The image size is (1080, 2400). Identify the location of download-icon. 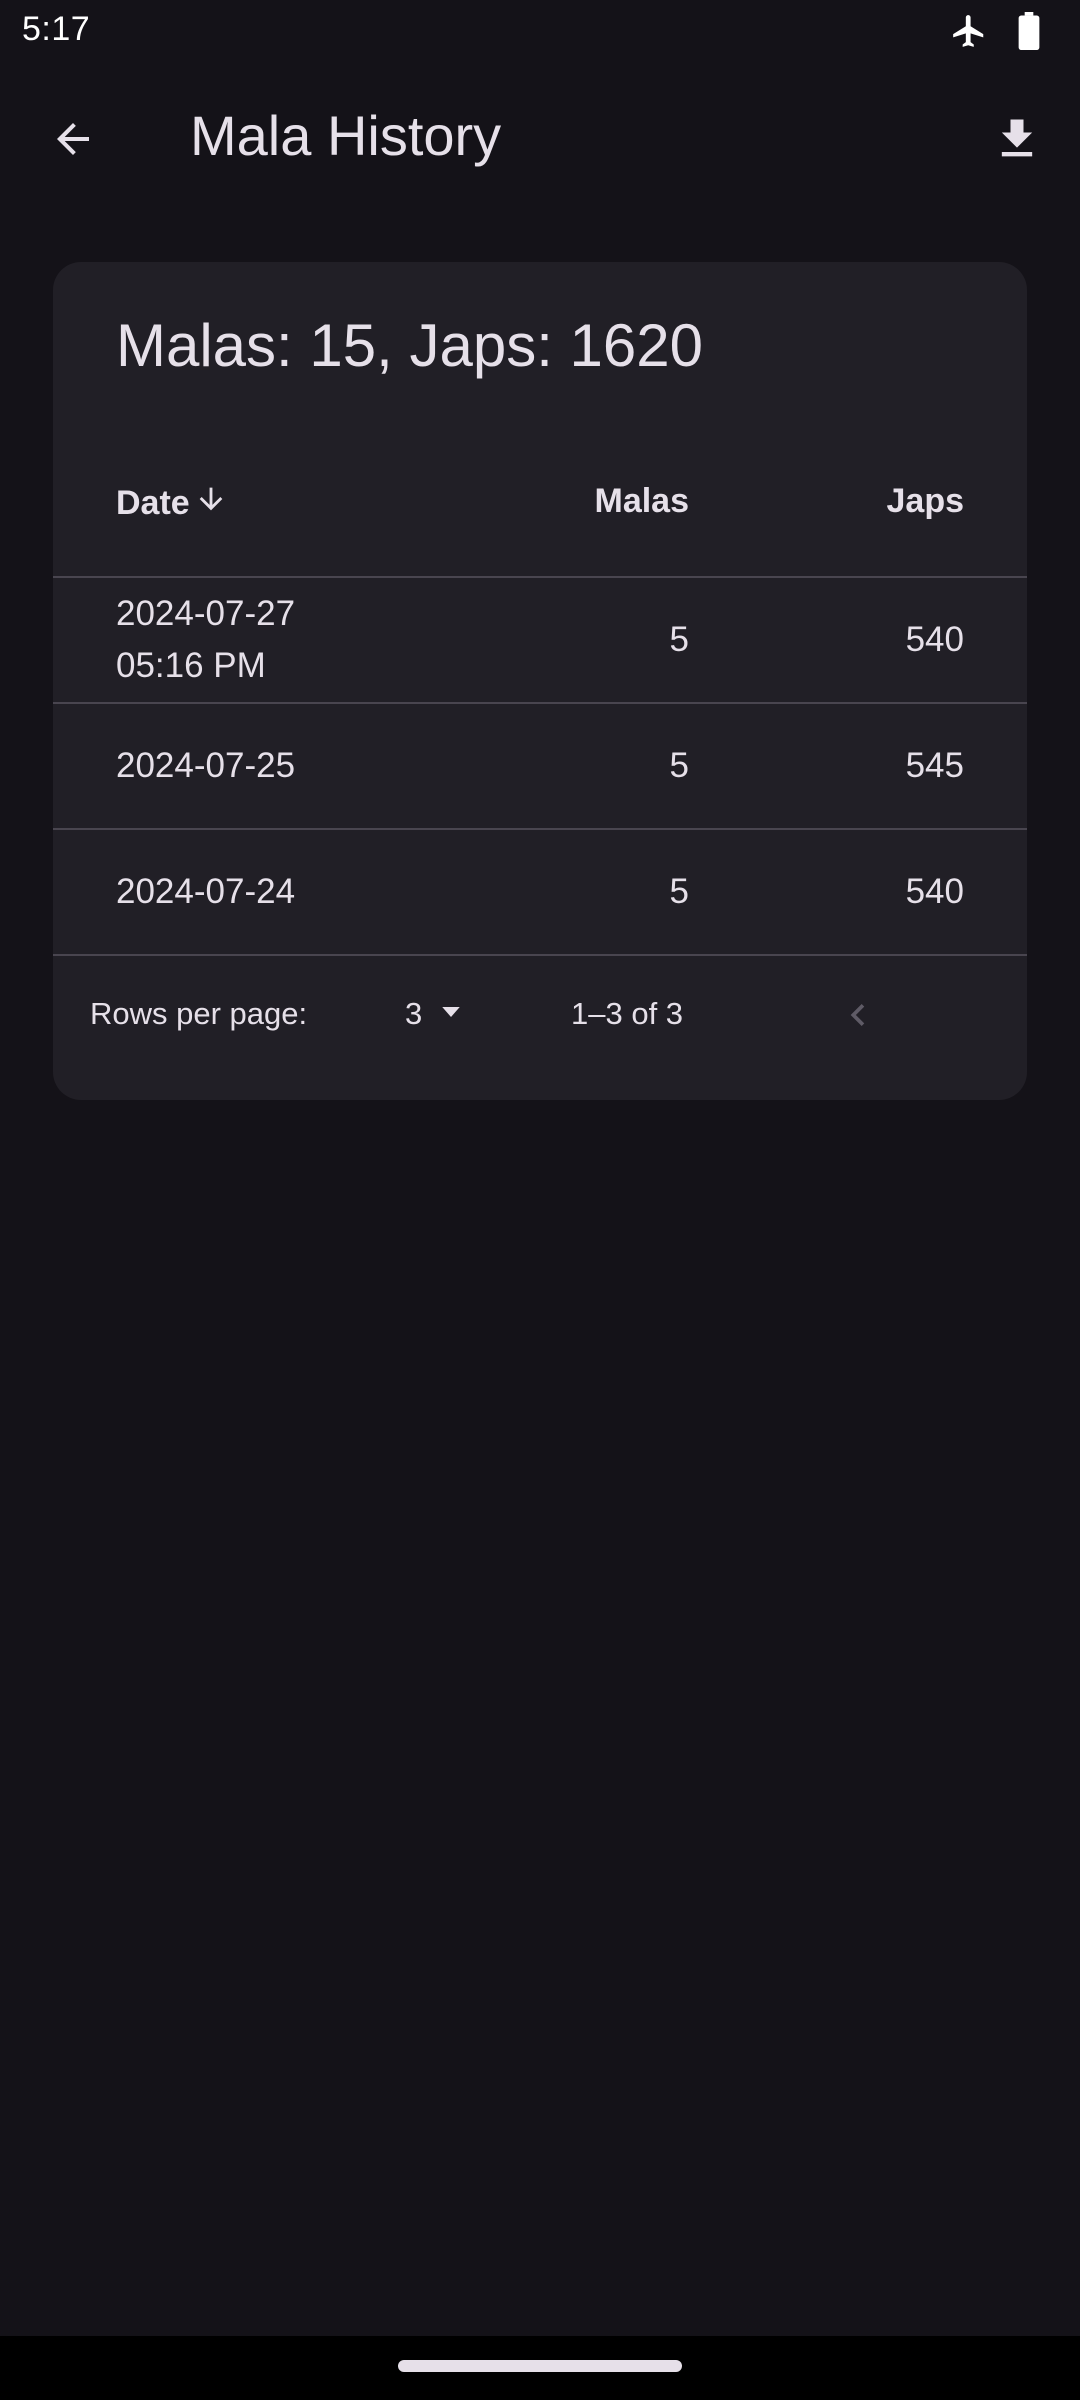
(1017, 141).